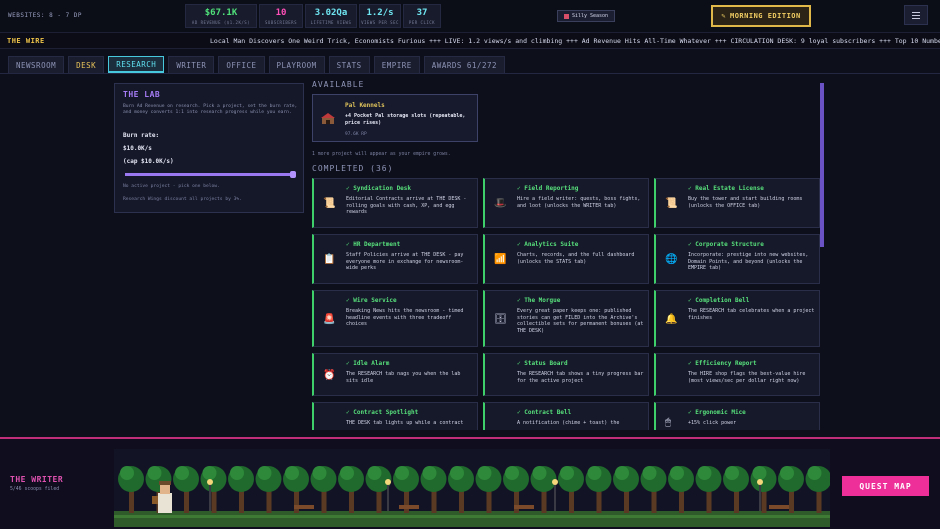 Image resolution: width=940 pixels, height=529 pixels. What do you see at coordinates (191, 64) in the screenshot?
I see `tab-writer: WRITER` at bounding box center [191, 64].